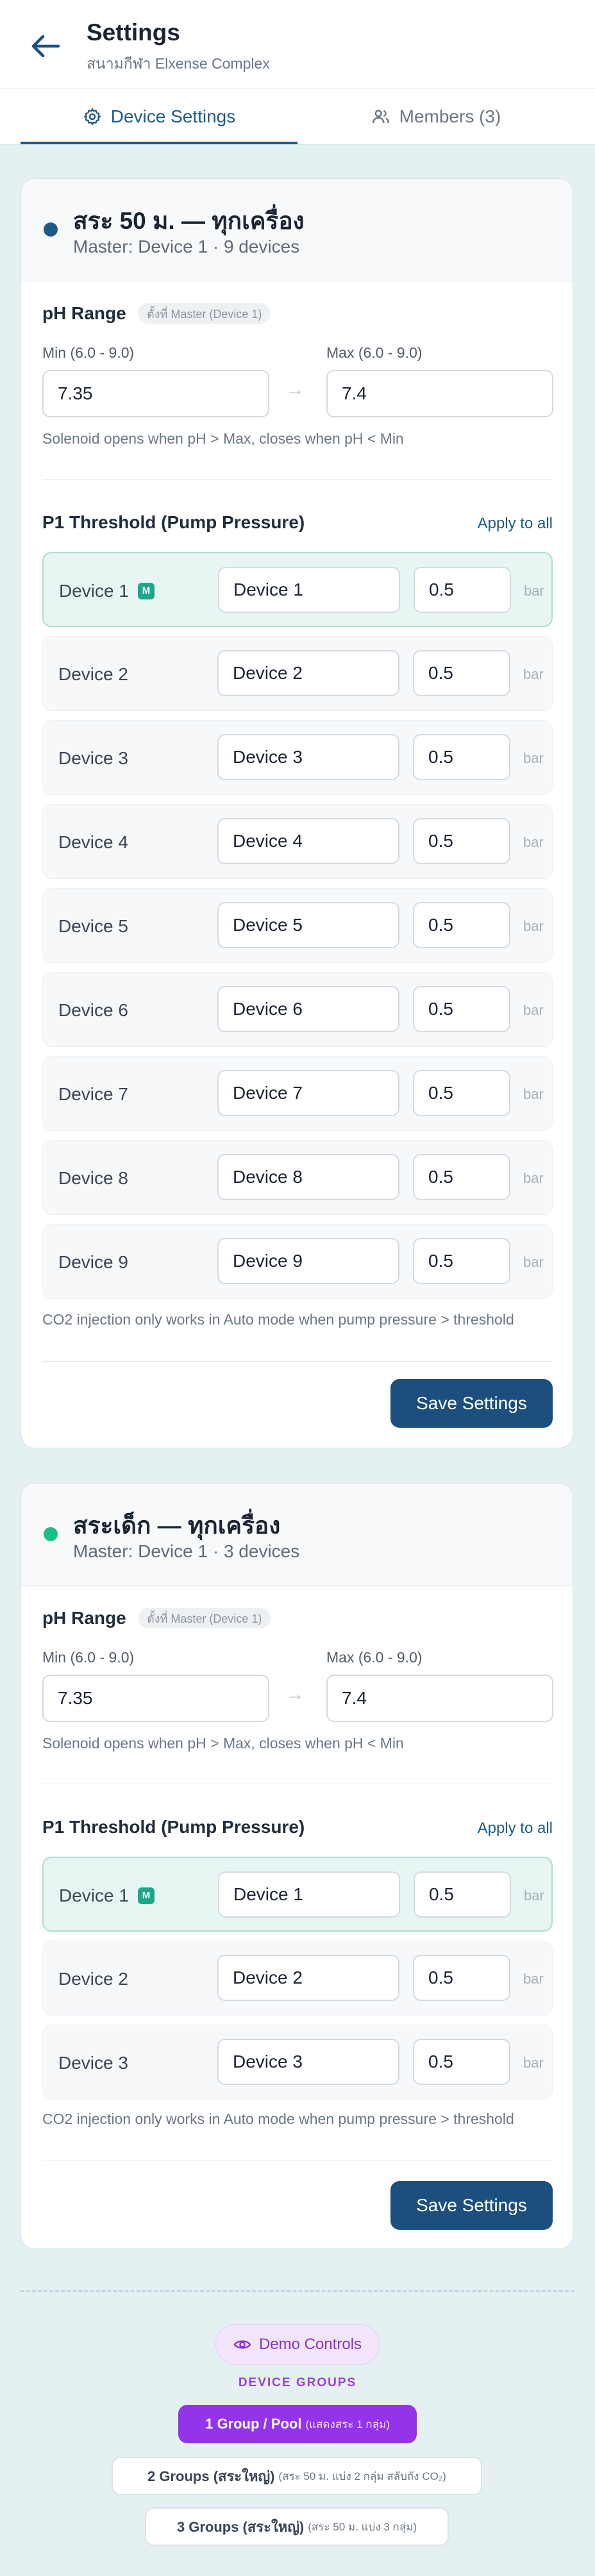  Describe the element at coordinates (297, 2382) in the screenshot. I see `device-groups-heading: DEVICE GROUPS` at that location.